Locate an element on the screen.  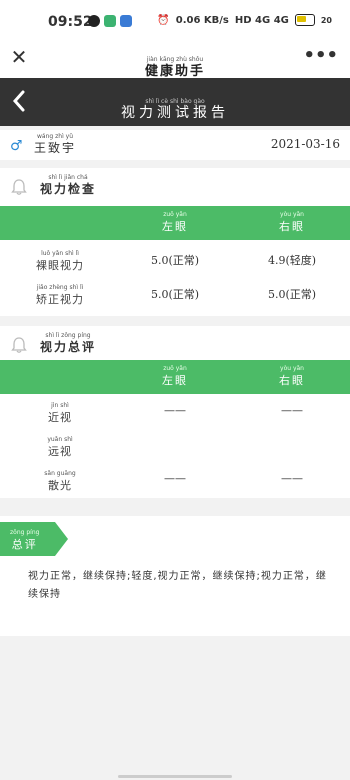
row-label-text: 矫正视力 is located at coordinates (60, 299).